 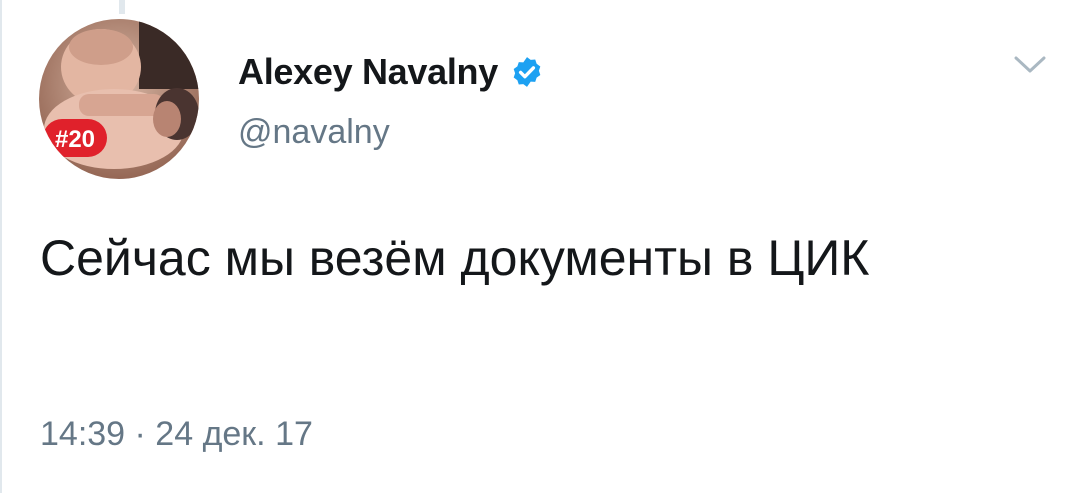 I want to click on author-name-row: Alexey Navalny, so click(x=391, y=72).